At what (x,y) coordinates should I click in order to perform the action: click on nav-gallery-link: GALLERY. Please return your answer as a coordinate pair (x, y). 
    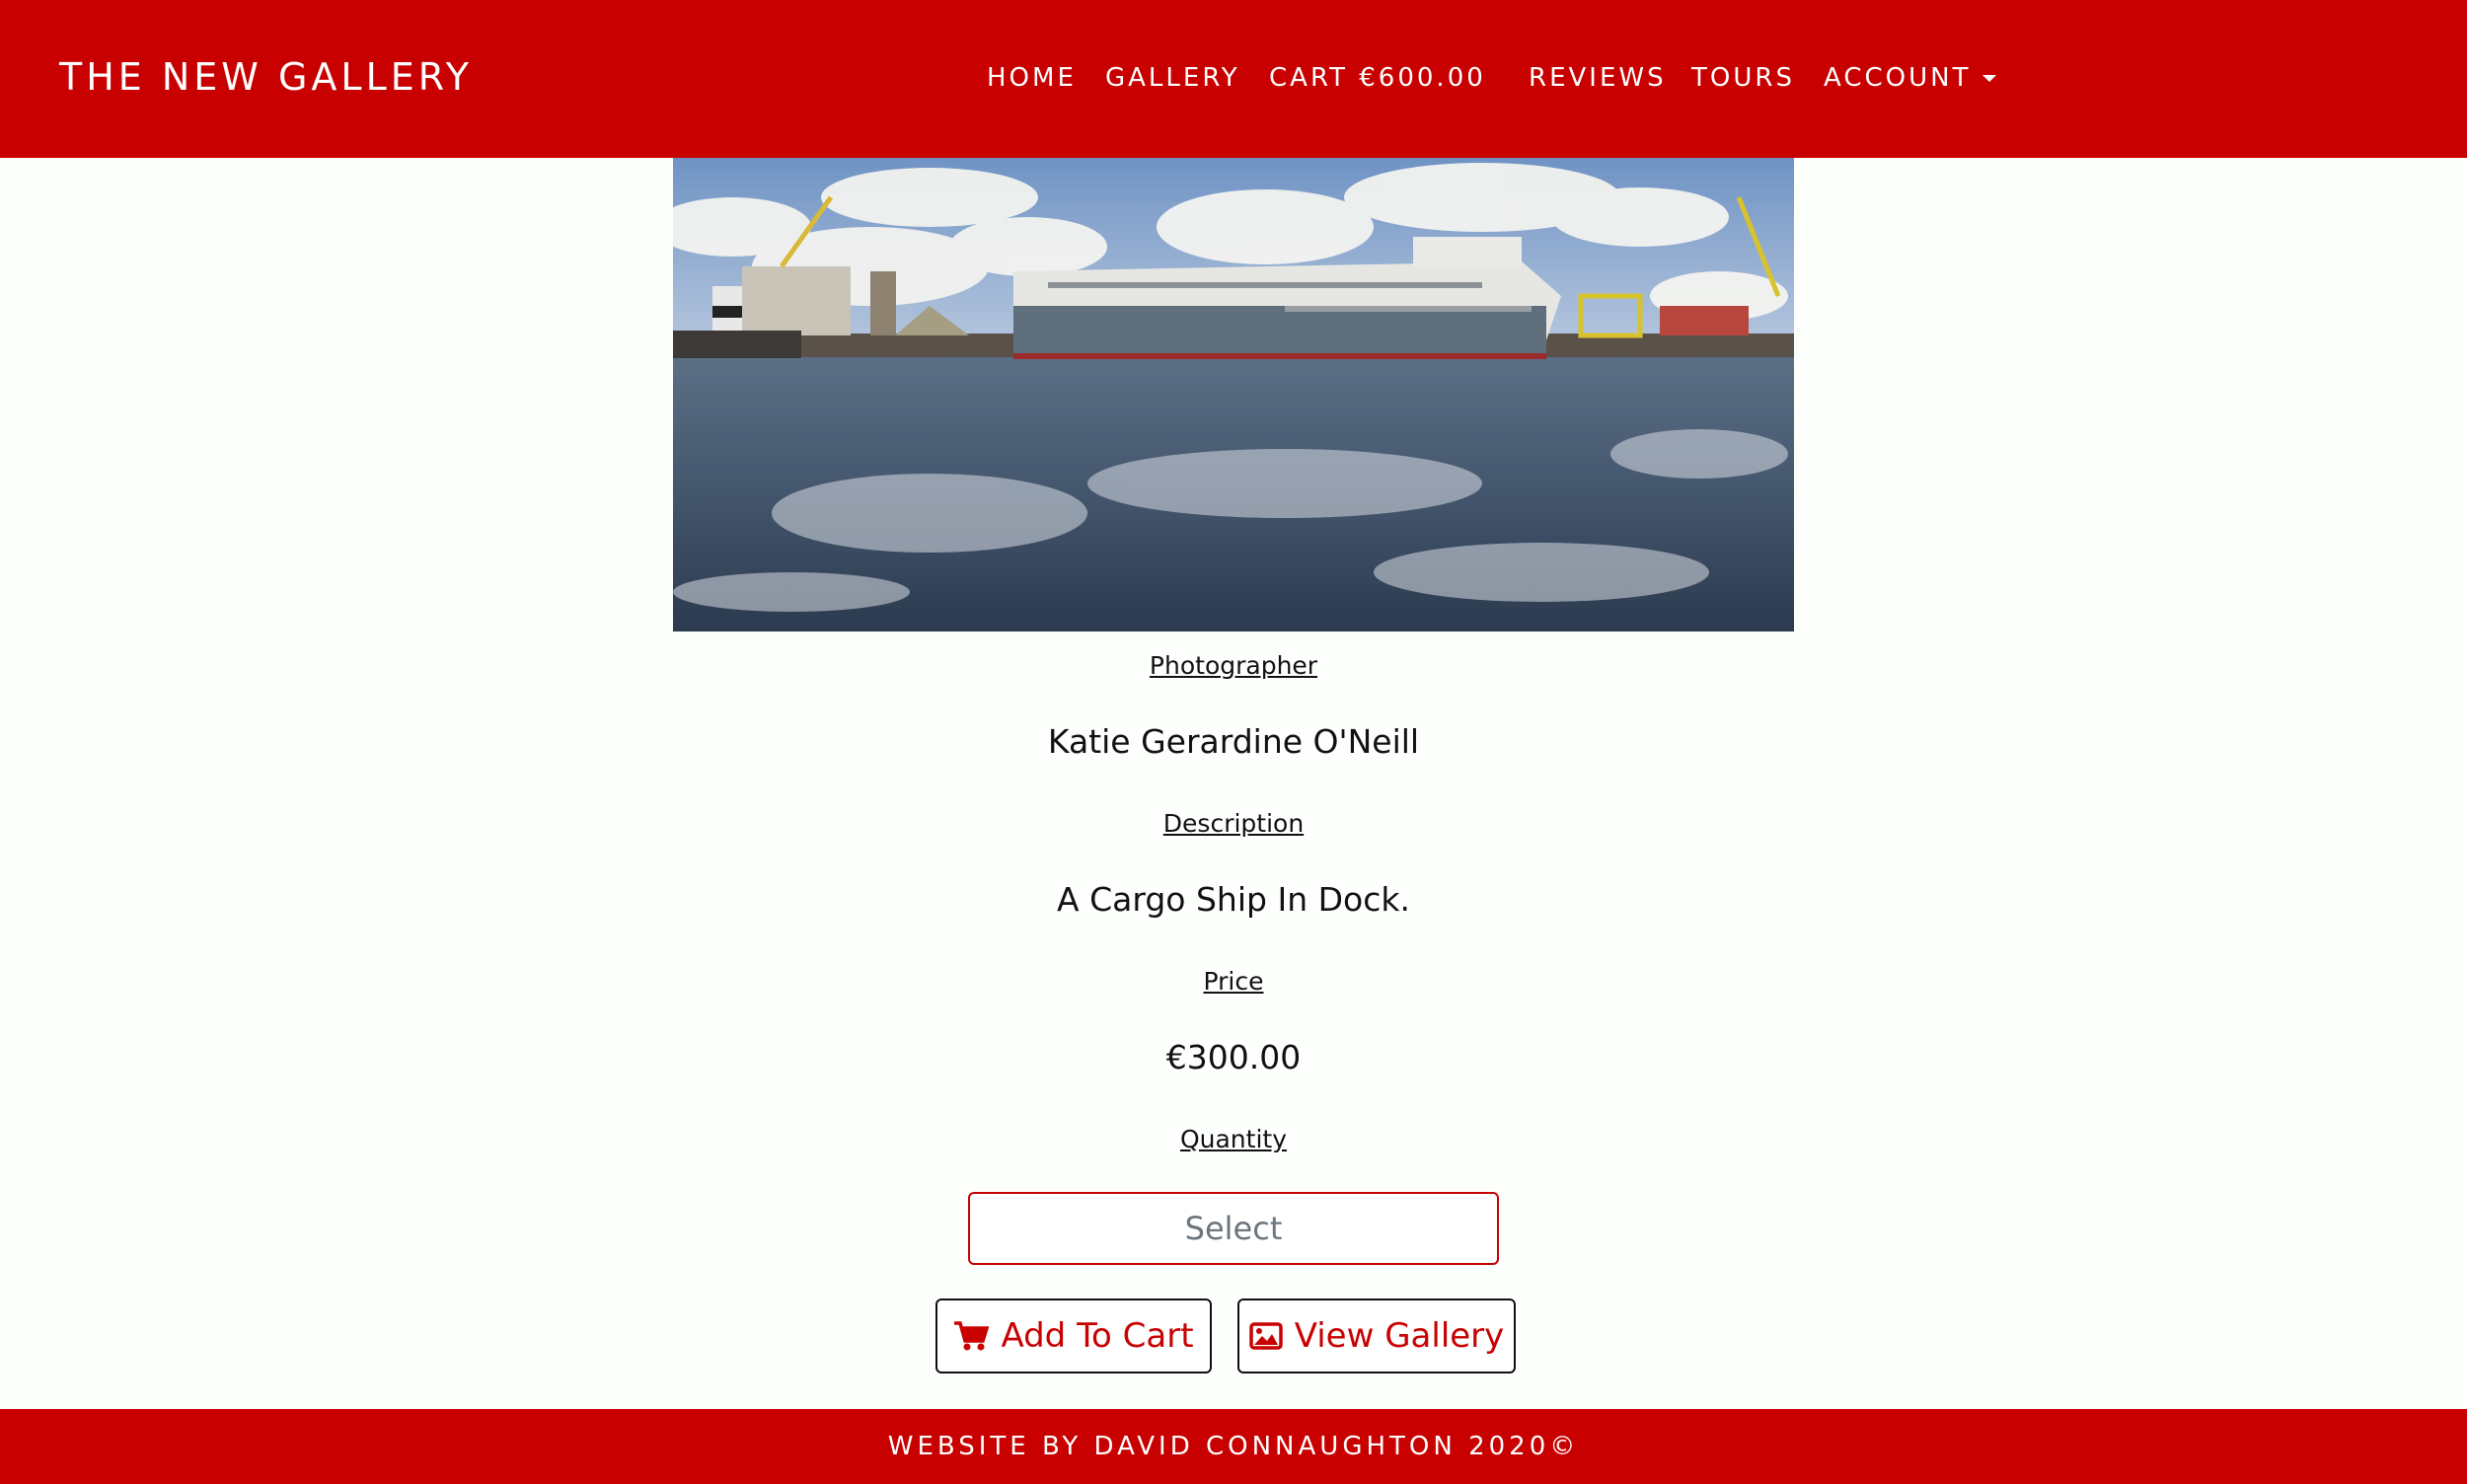
    Looking at the image, I should click on (1172, 78).